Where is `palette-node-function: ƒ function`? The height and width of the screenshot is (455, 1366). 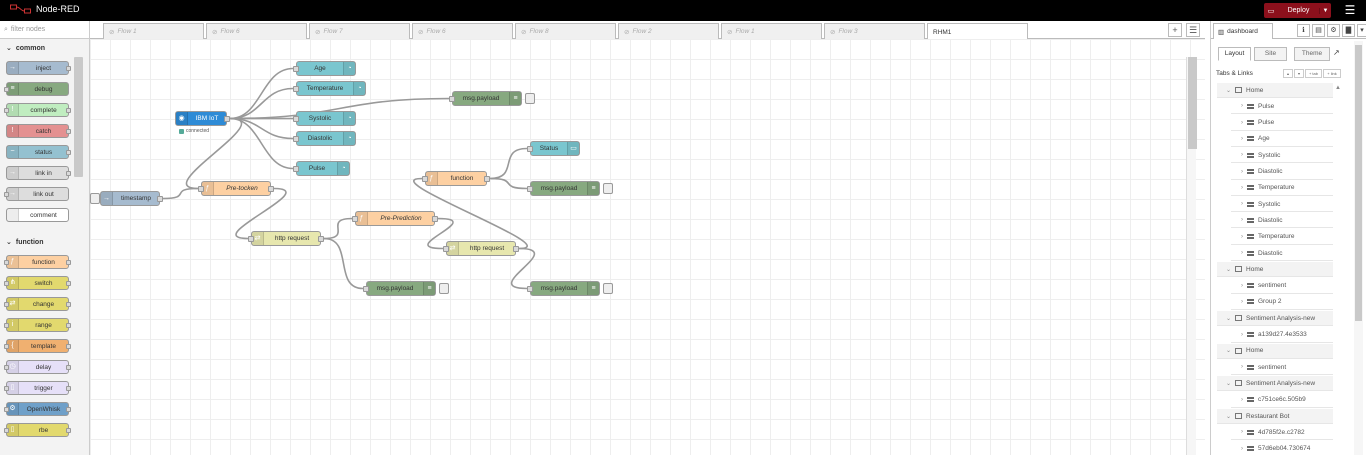
palette-node-function: ƒ function is located at coordinates (37, 262).